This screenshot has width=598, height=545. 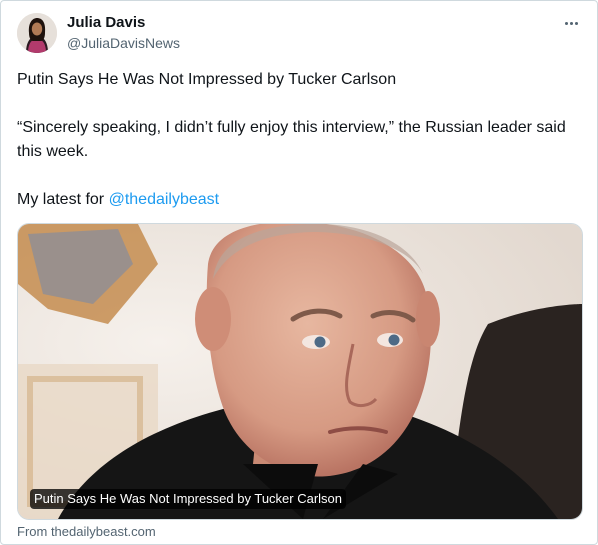 What do you see at coordinates (63, 199) in the screenshot?
I see `latest-prefix: My latest for` at bounding box center [63, 199].